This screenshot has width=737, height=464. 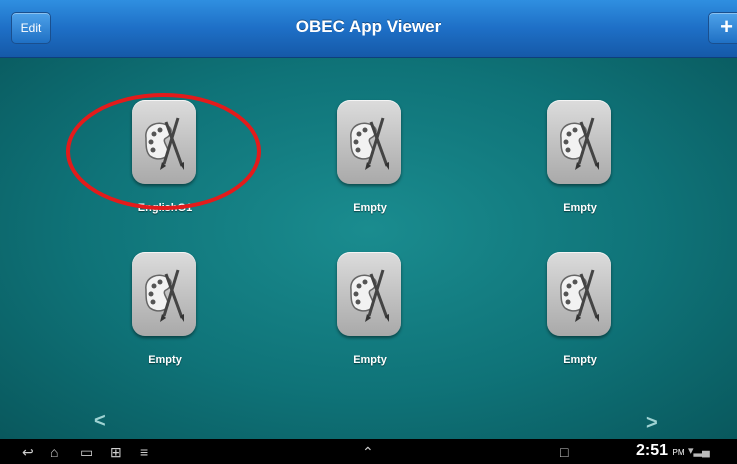 What do you see at coordinates (163, 151) in the screenshot?
I see `highlight-circle` at bounding box center [163, 151].